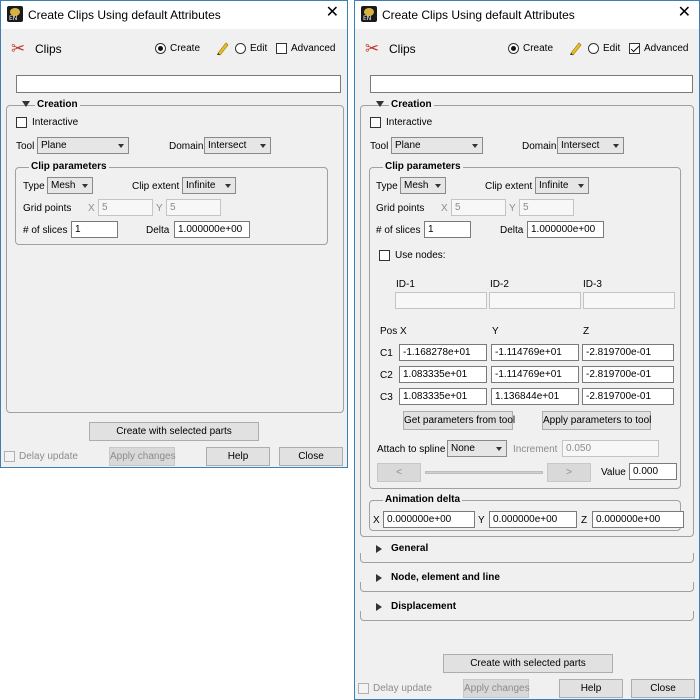 Image resolution: width=700 pixels, height=700 pixels. I want to click on anim-x-label: X, so click(376, 520).